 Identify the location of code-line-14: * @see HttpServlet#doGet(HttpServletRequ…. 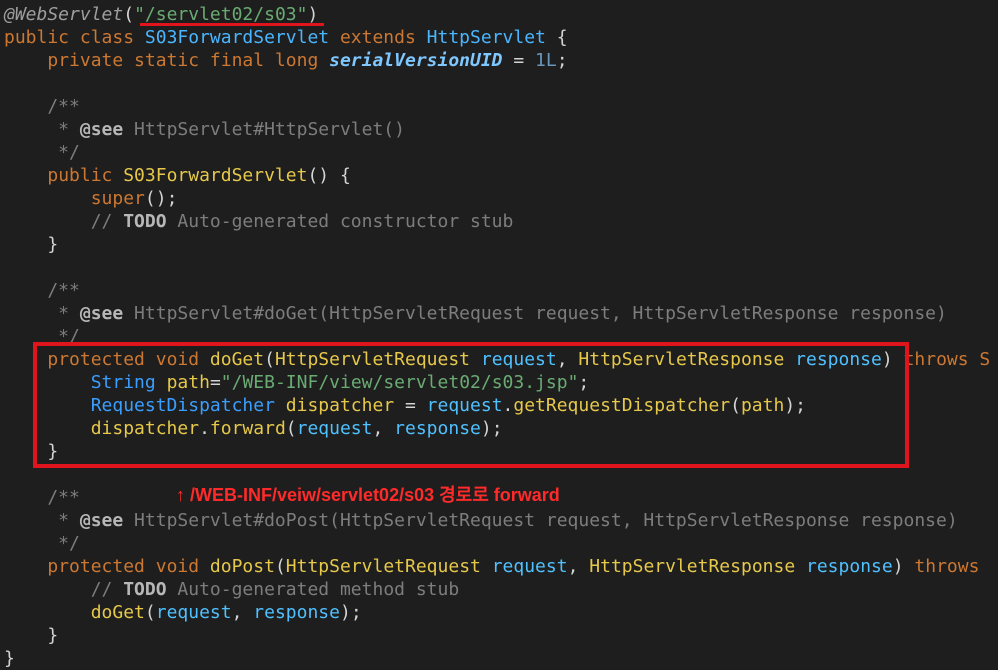
(475, 313).